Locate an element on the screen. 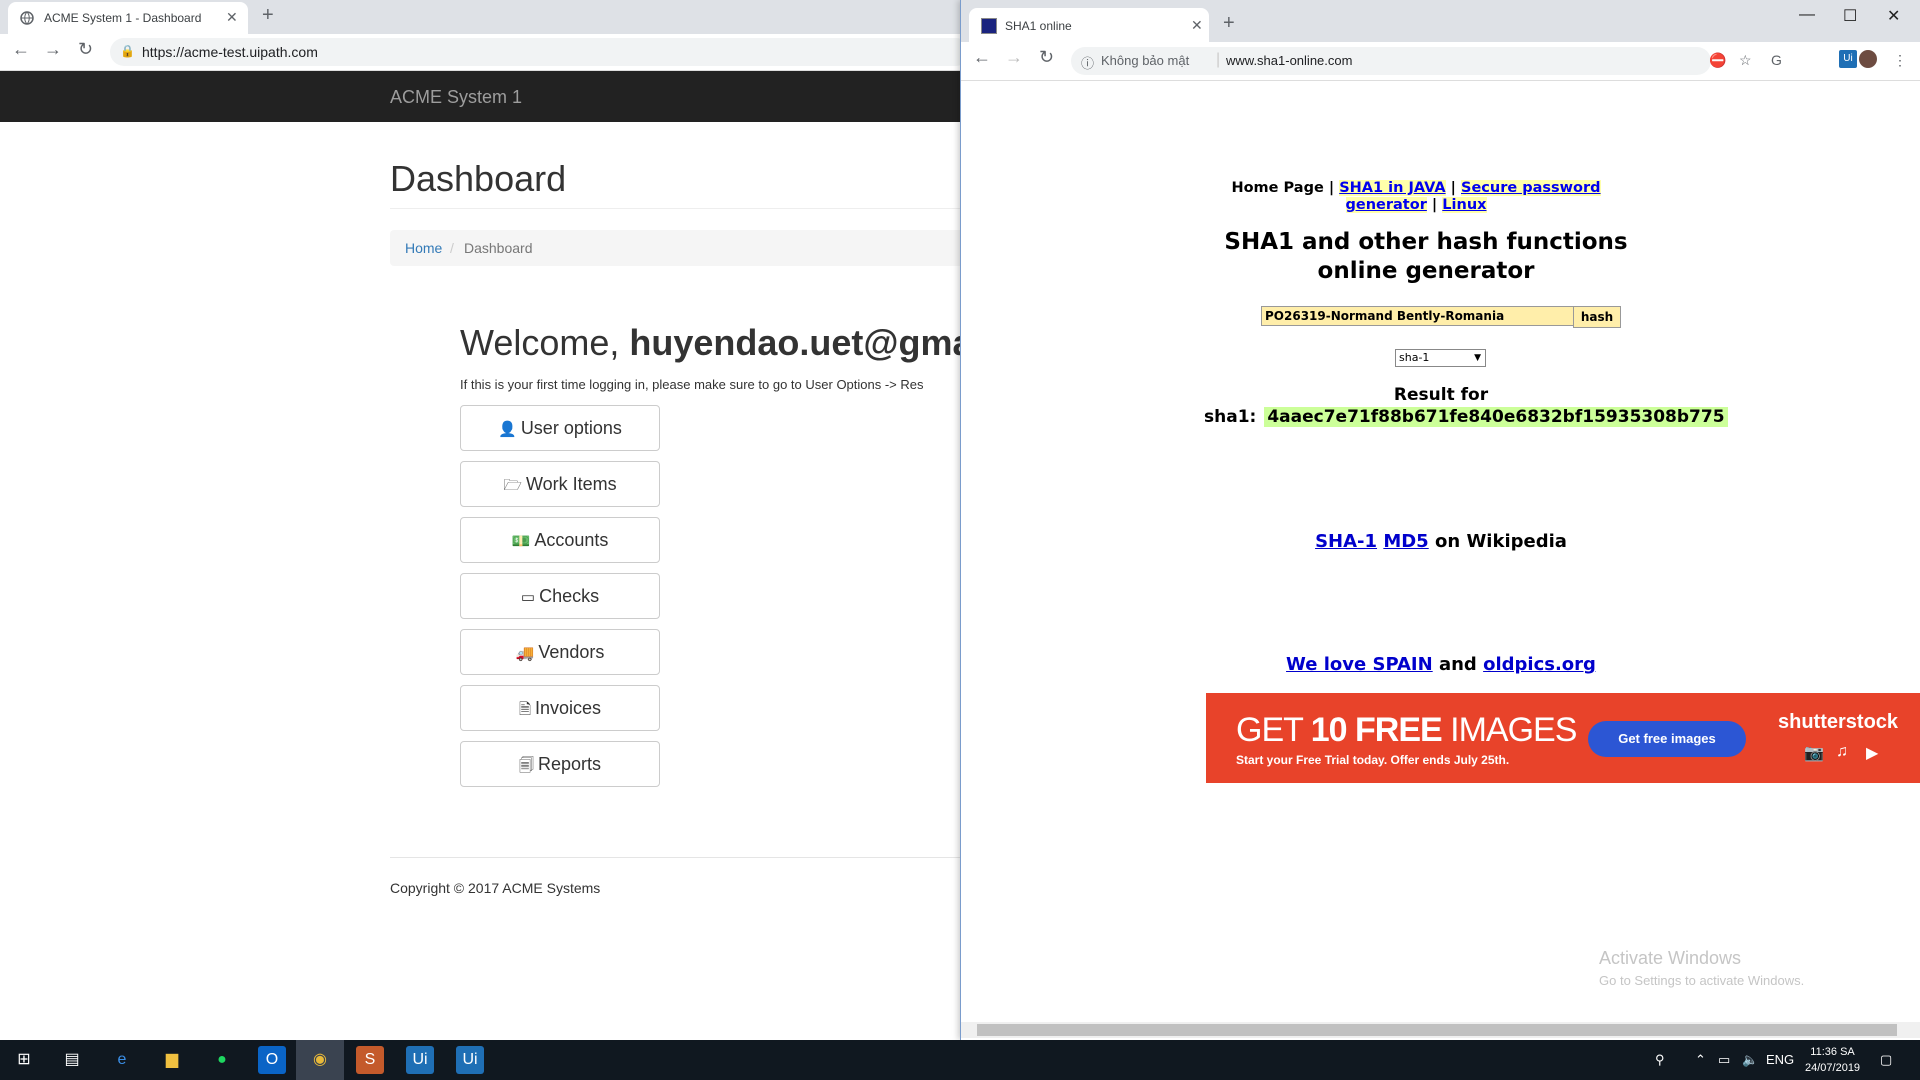  and-text: and is located at coordinates (1457, 664).